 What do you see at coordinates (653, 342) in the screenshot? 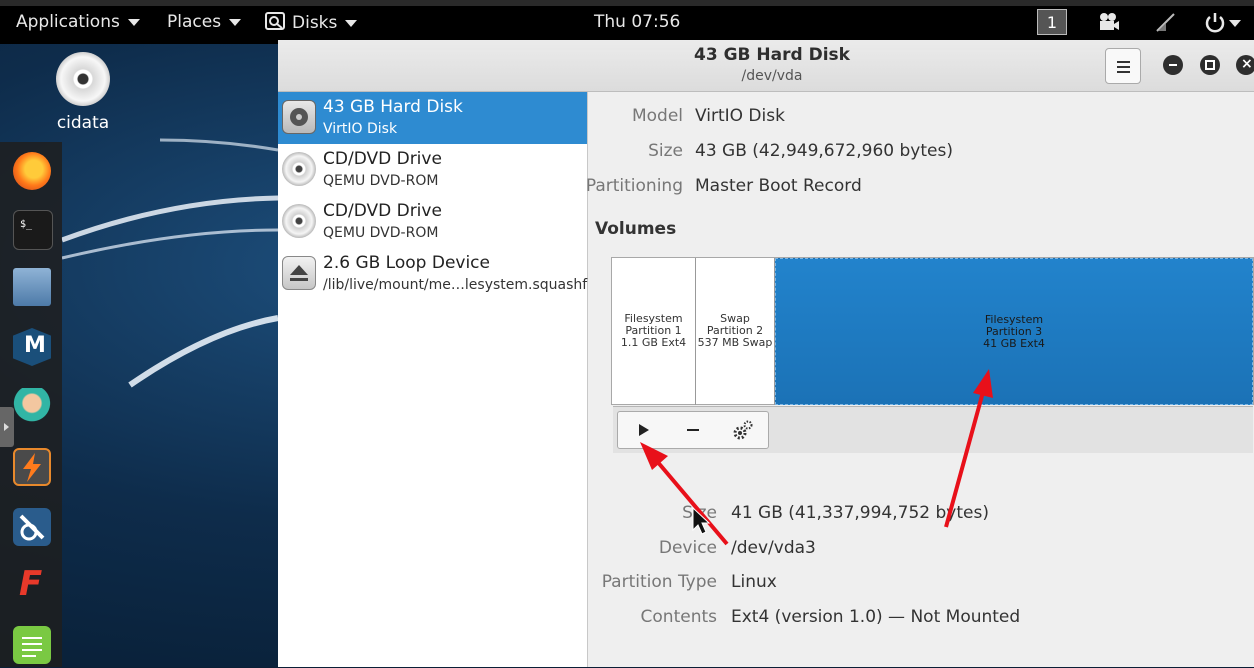
I see `partition-1-size: 1.1 GB Ext4` at bounding box center [653, 342].